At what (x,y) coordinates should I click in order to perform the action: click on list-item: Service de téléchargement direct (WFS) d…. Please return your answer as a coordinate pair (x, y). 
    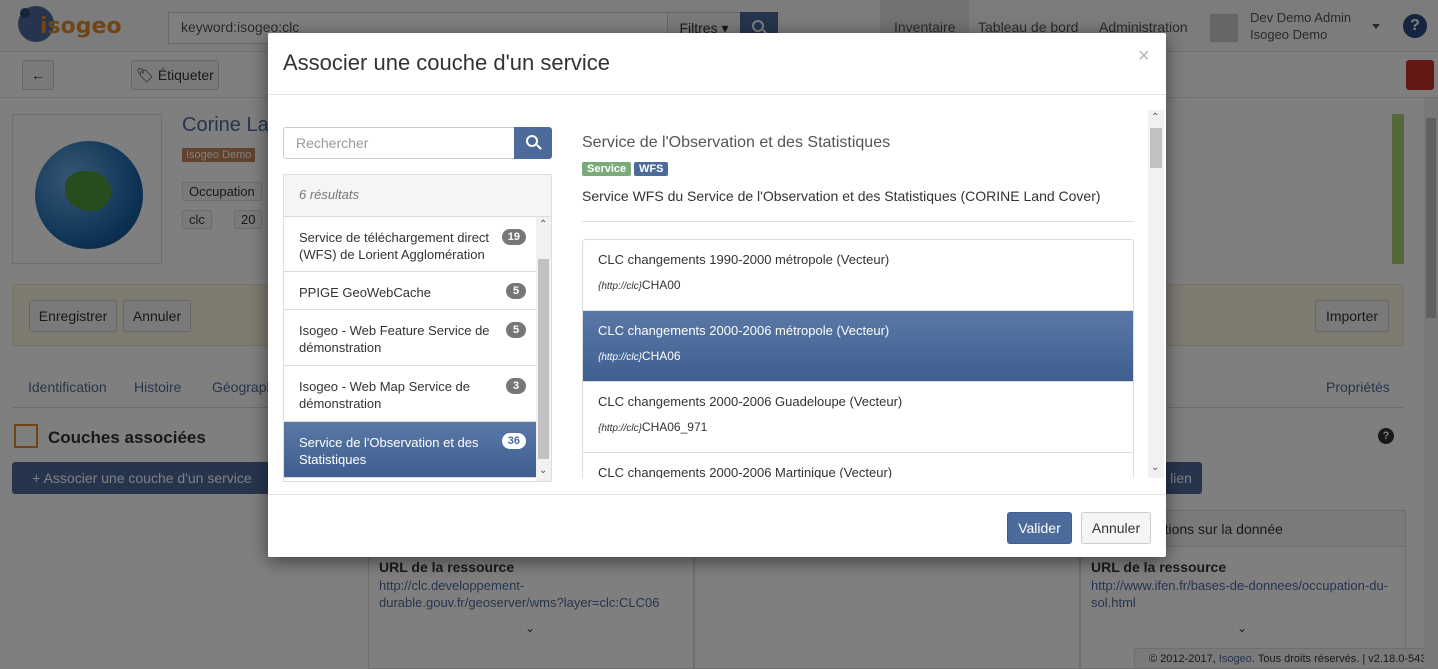
    Looking at the image, I should click on (410, 244).